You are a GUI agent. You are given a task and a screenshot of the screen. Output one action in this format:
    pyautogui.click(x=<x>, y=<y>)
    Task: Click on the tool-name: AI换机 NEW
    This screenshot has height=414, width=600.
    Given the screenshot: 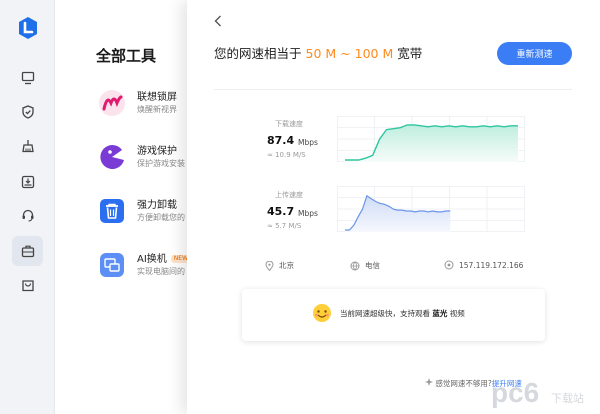 What is the action you would take?
    pyautogui.click(x=164, y=257)
    